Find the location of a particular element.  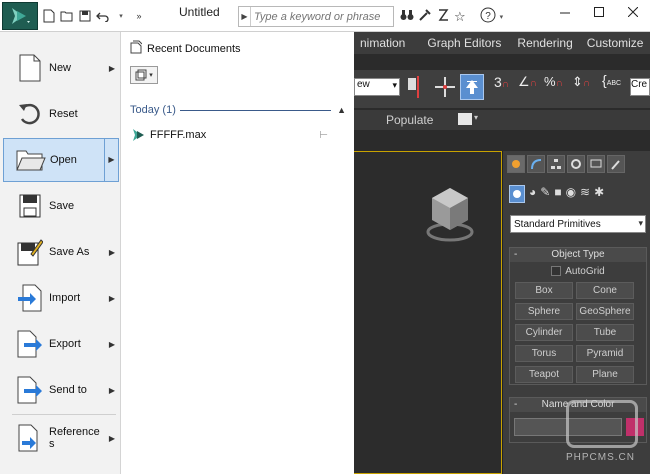

display-options-button: ▾ is located at coordinates (144, 75).